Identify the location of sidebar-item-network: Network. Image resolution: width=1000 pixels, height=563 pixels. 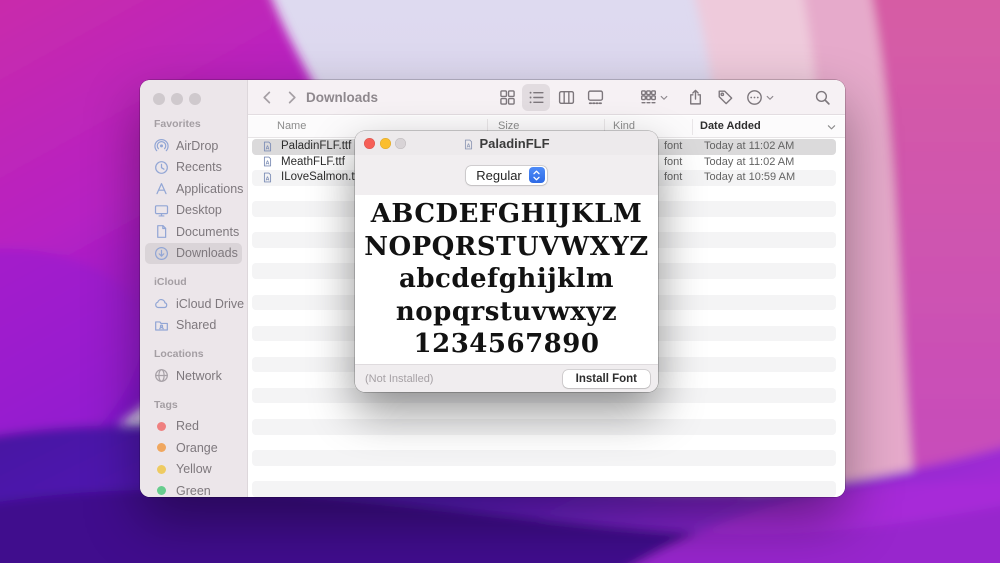
(193, 376).